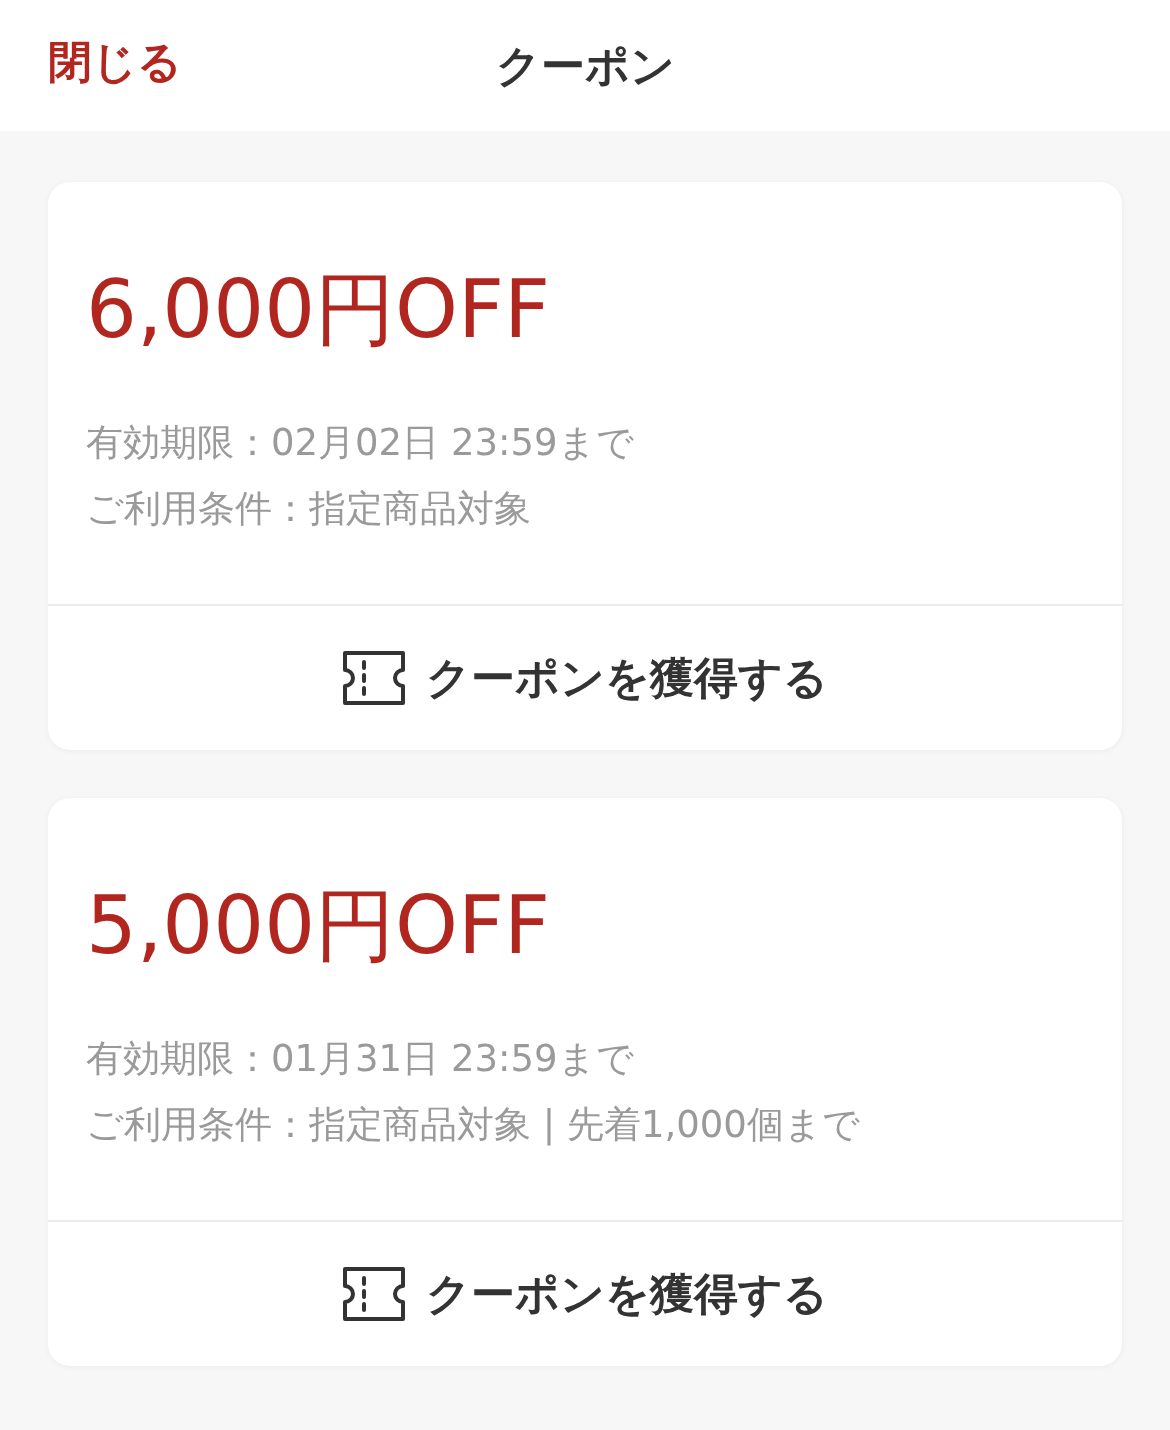 The width and height of the screenshot is (1170, 1430). What do you see at coordinates (585, 65) in the screenshot?
I see `header-title: クーポン` at bounding box center [585, 65].